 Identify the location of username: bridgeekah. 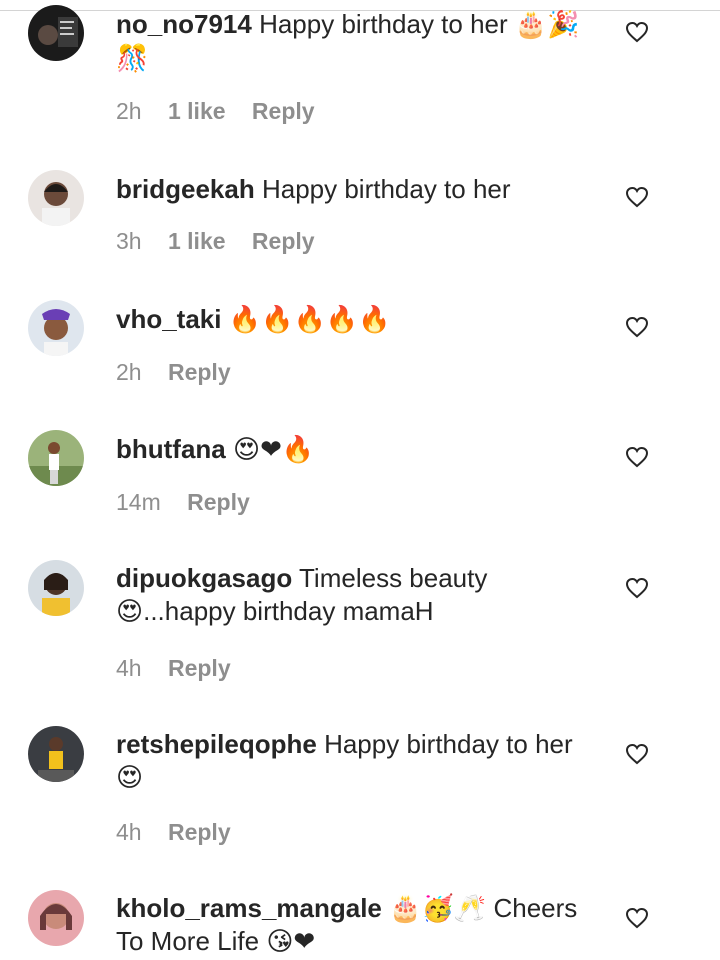
(185, 189).